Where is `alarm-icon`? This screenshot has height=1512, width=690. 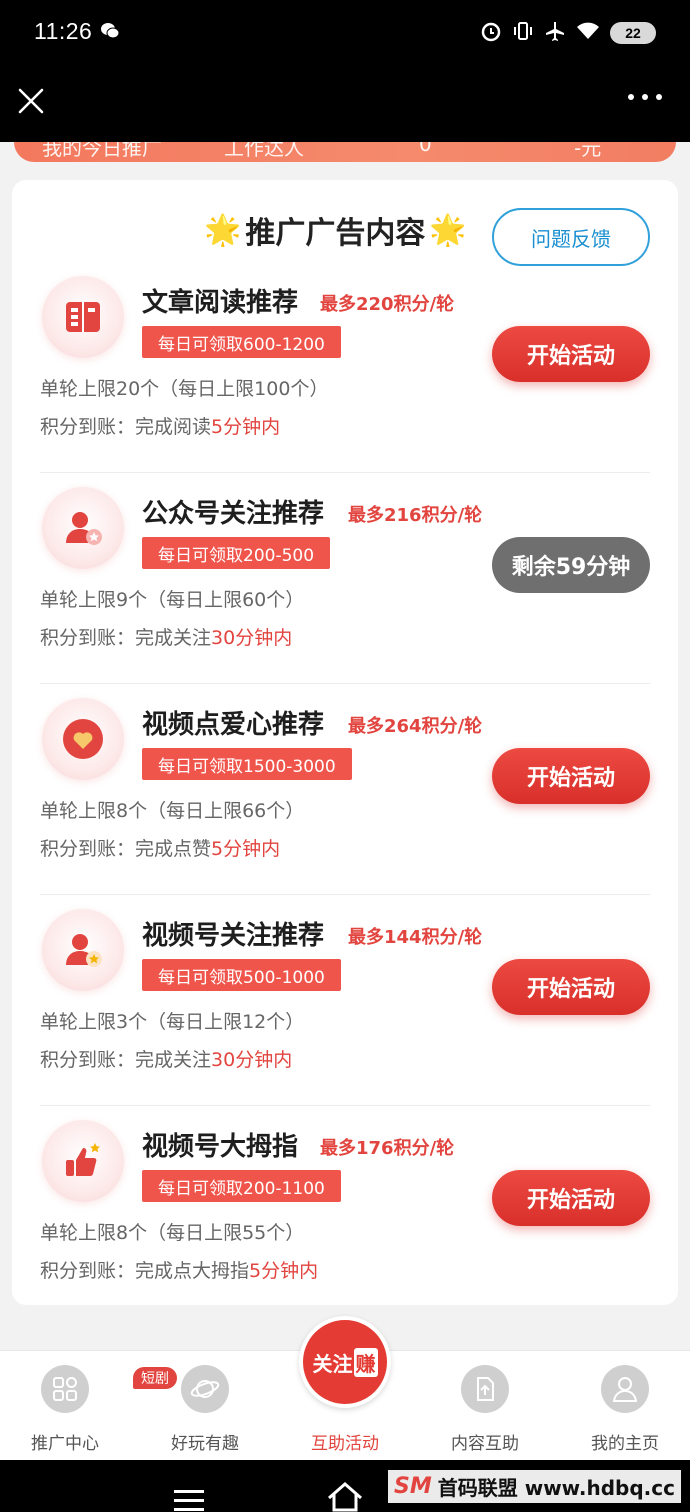 alarm-icon is located at coordinates (491, 33).